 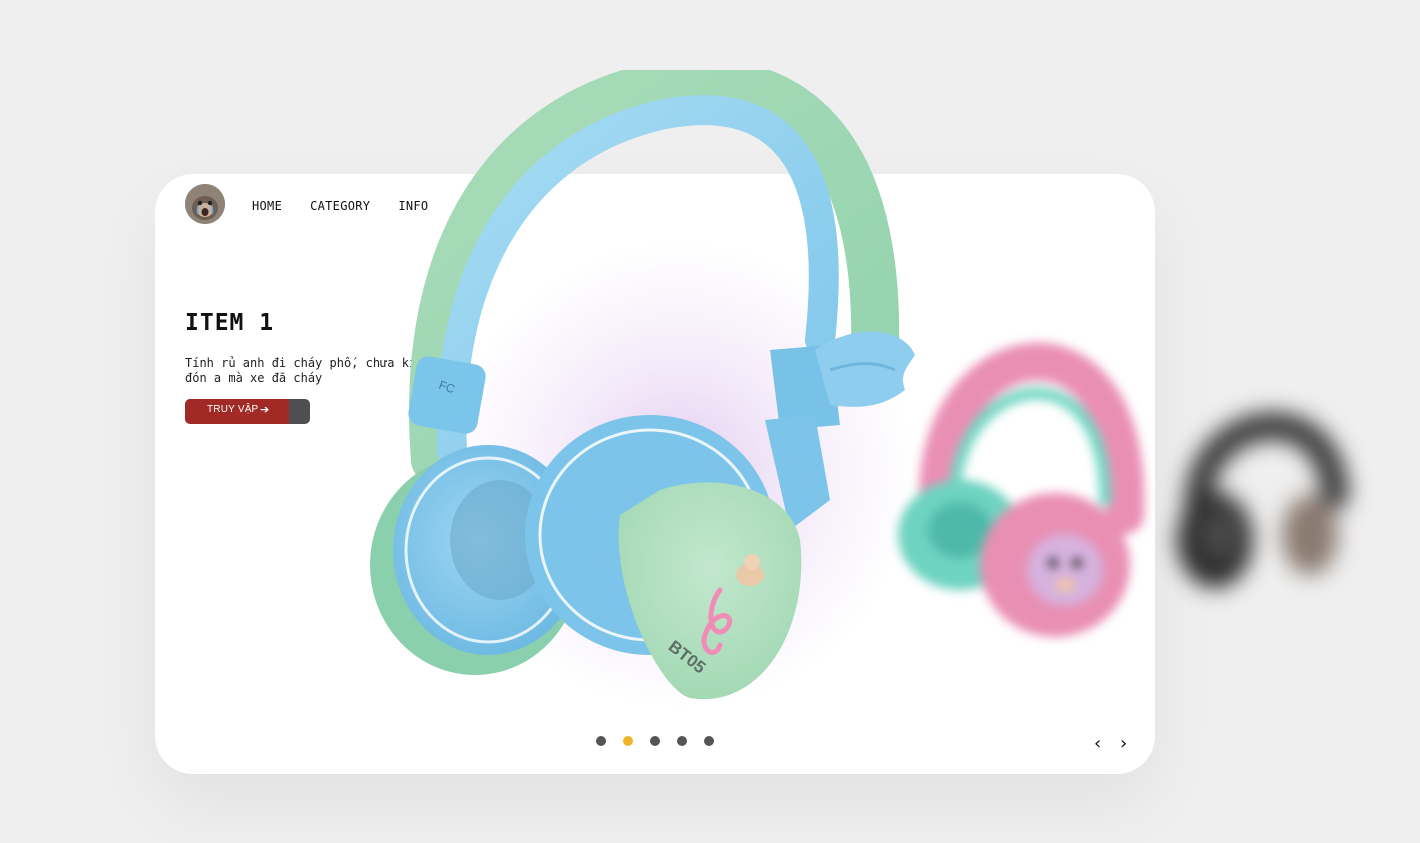 I want to click on cta-button: TRUY VẬP ➔, so click(x=247, y=411).